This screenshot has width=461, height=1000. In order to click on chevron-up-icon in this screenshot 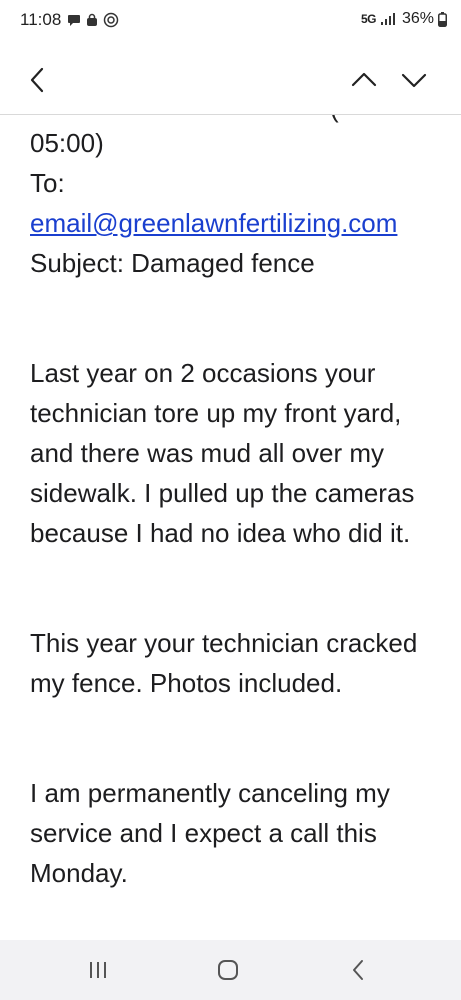, I will do `click(364, 79)`.